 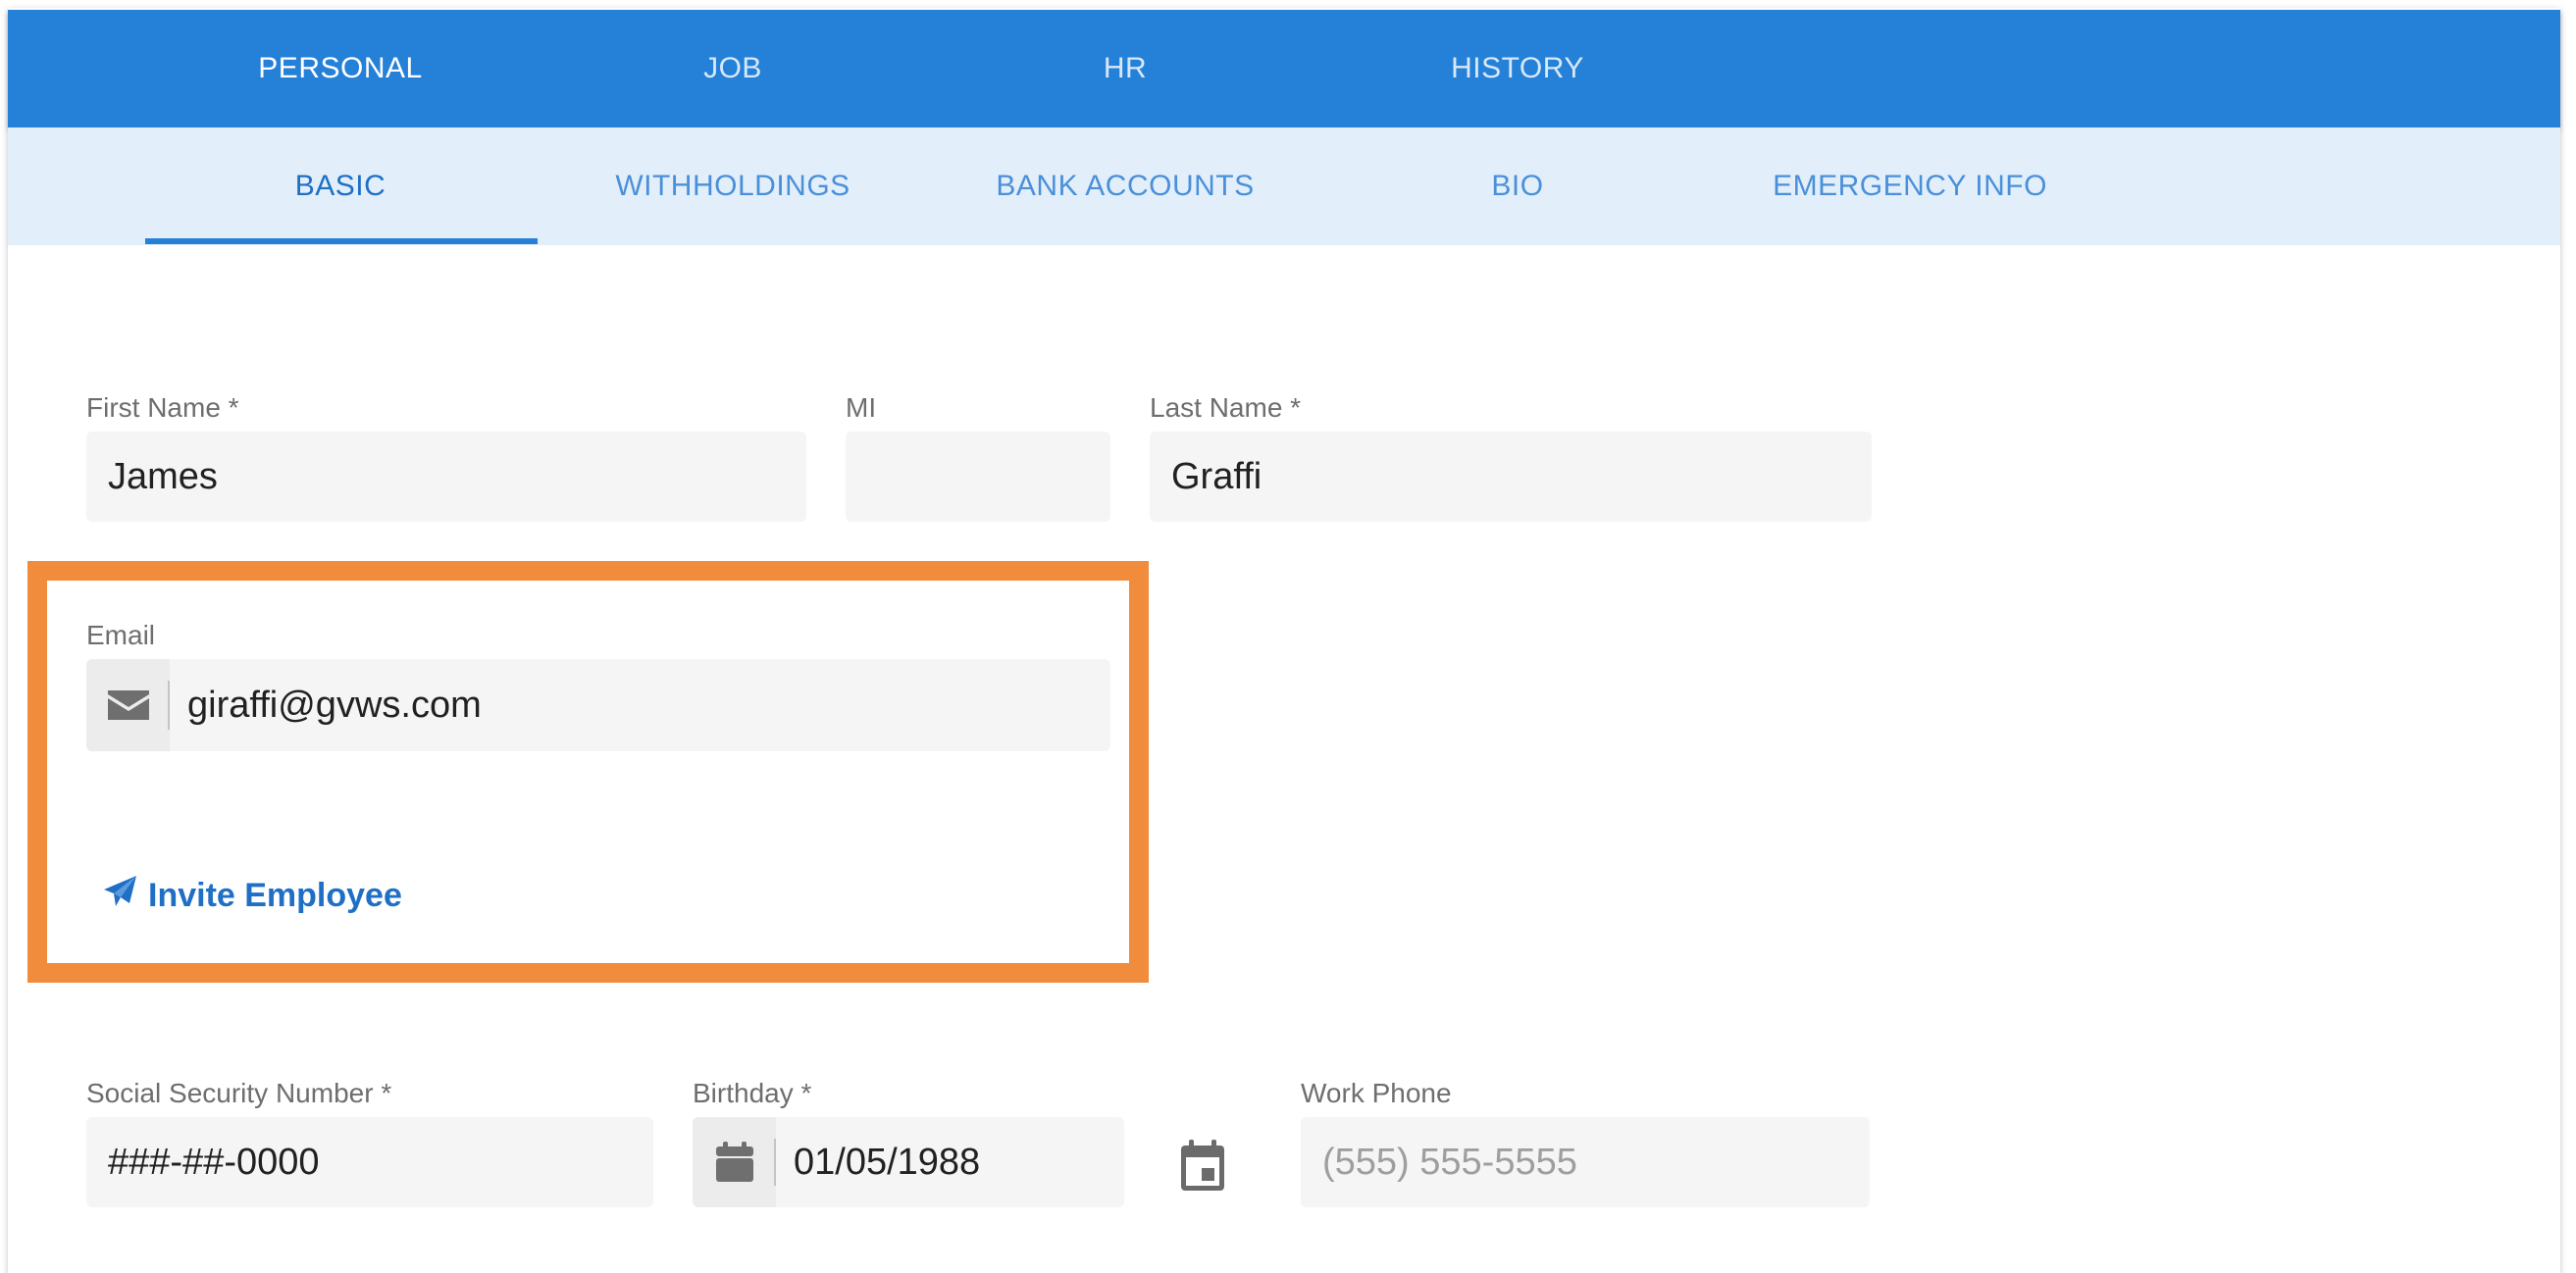 I want to click on birthday-field: 01/05/1988, so click(x=908, y=1162).